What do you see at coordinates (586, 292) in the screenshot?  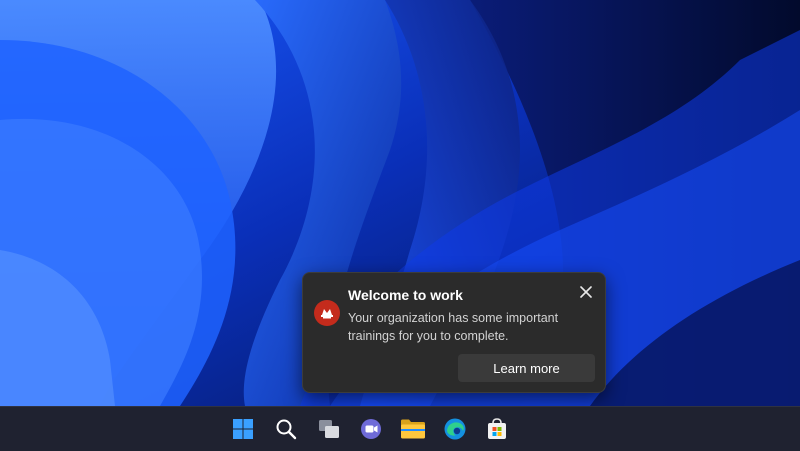 I see `close-icon` at bounding box center [586, 292].